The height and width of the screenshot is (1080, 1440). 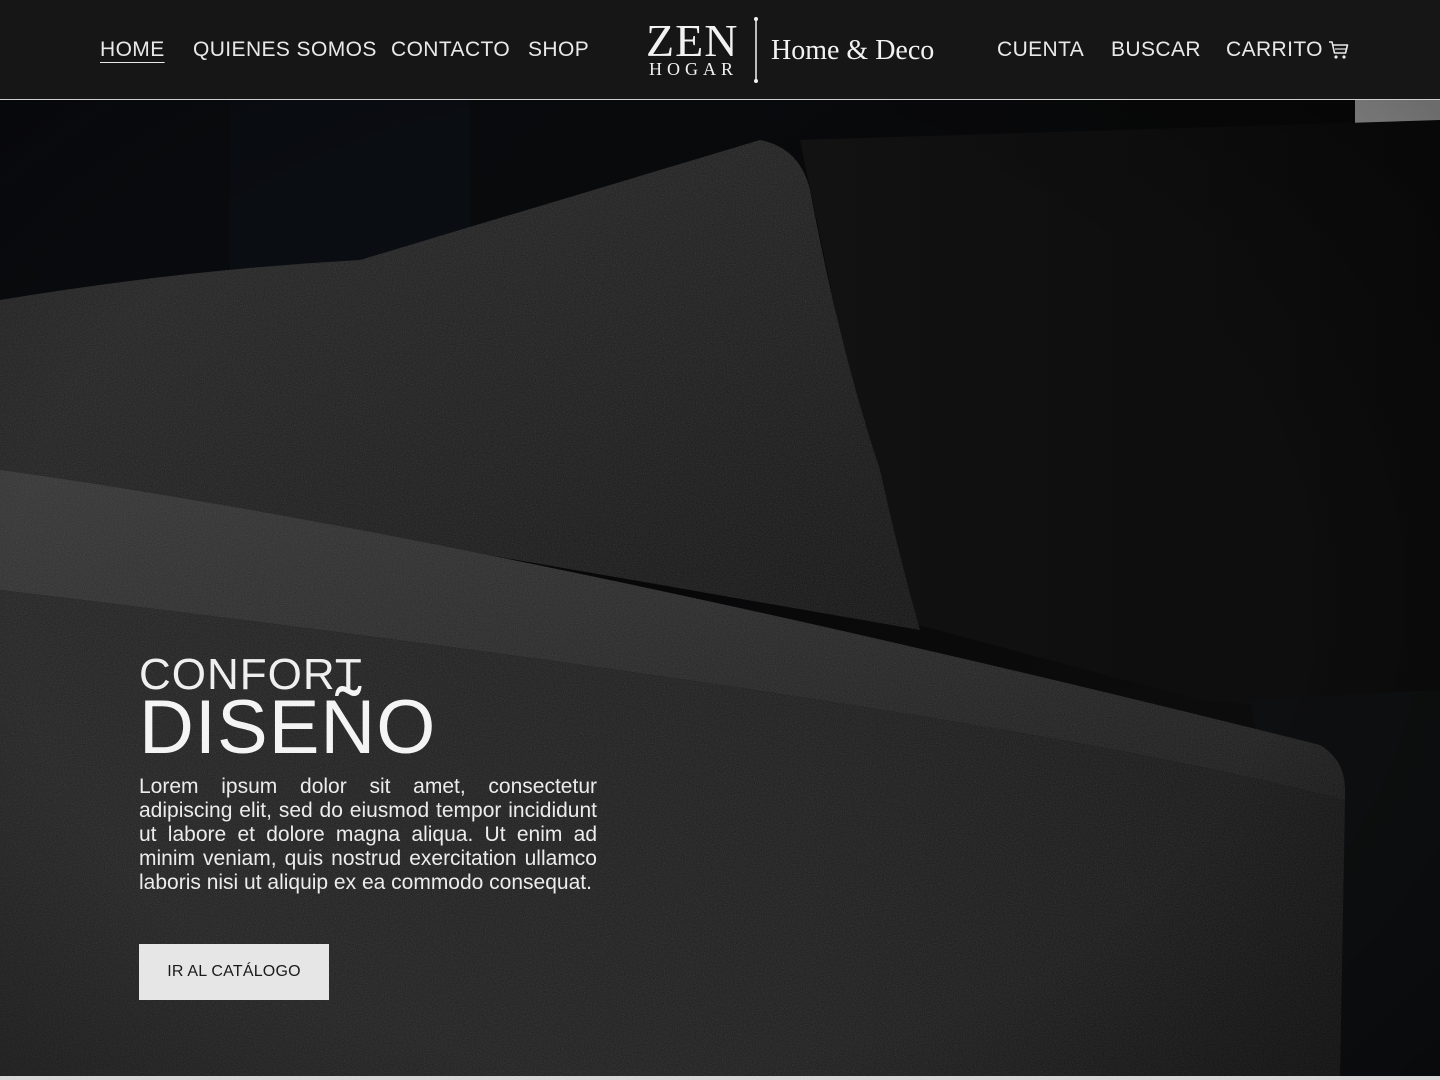 I want to click on logo-divider, so click(x=756, y=50).